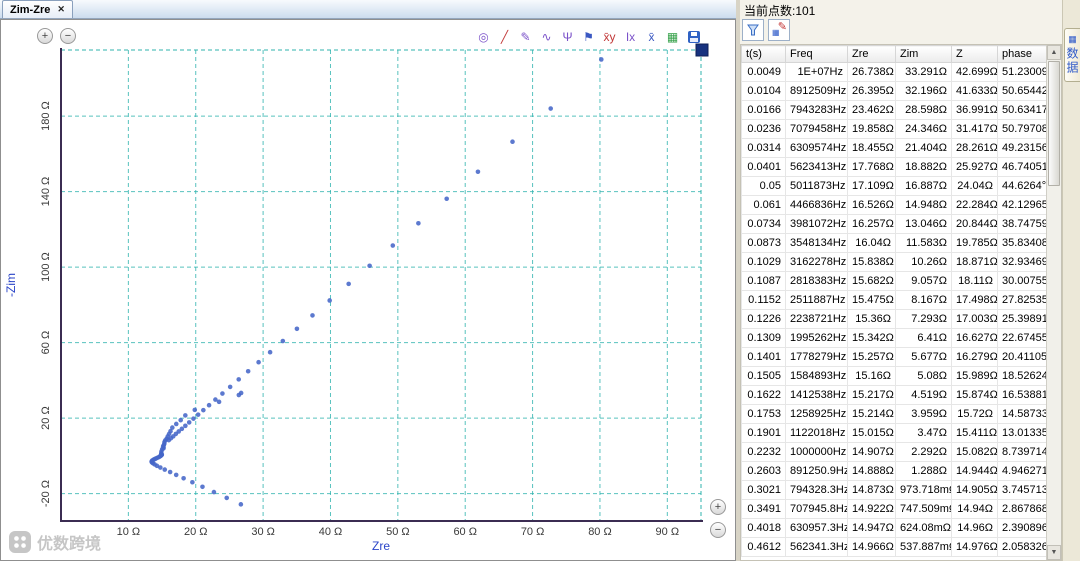 This screenshot has width=1080, height=561. What do you see at coordinates (871, 376) in the screenshot?
I see `table-cell: 15.16Ω` at bounding box center [871, 376].